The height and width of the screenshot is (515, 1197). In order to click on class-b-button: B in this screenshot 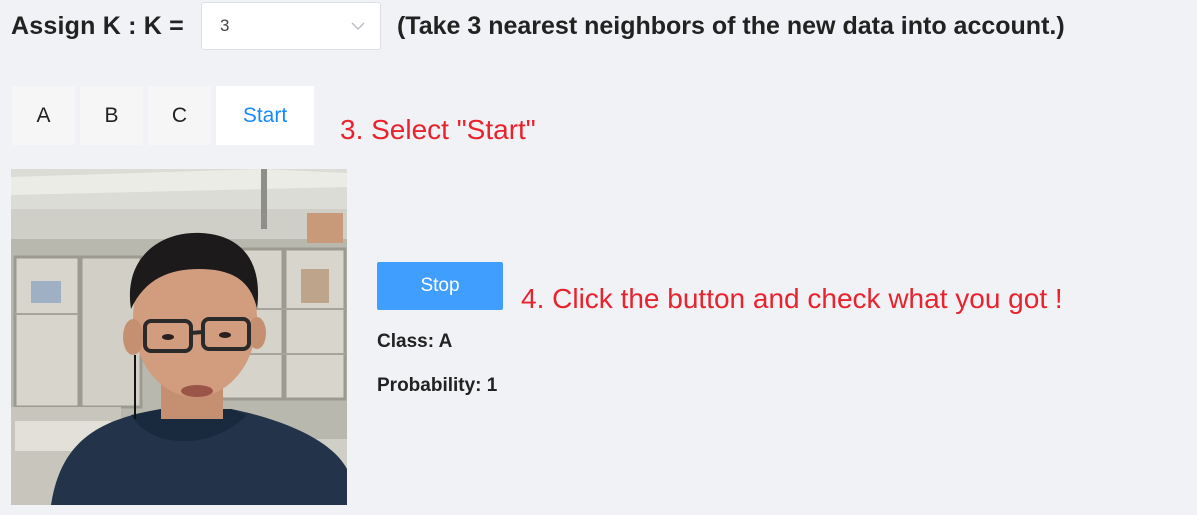, I will do `click(111, 115)`.